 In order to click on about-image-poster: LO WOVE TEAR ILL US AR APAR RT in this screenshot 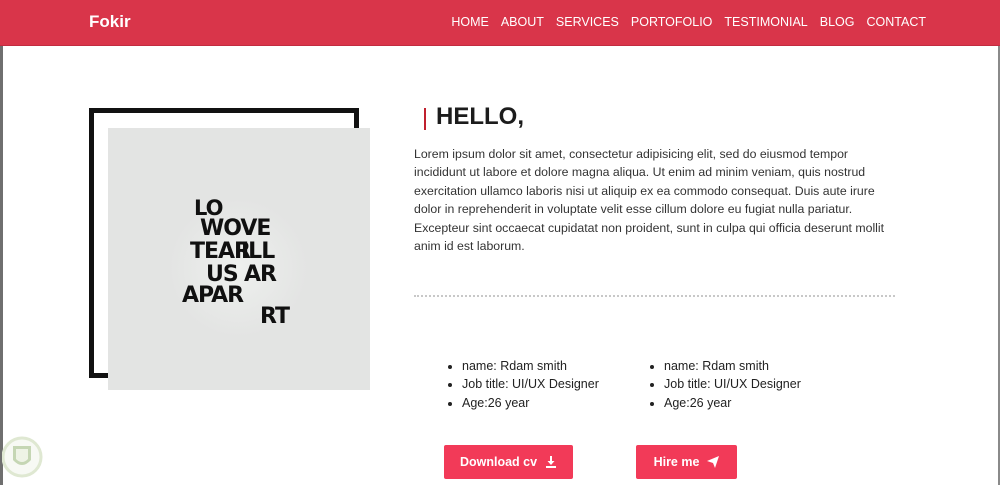, I will do `click(239, 259)`.